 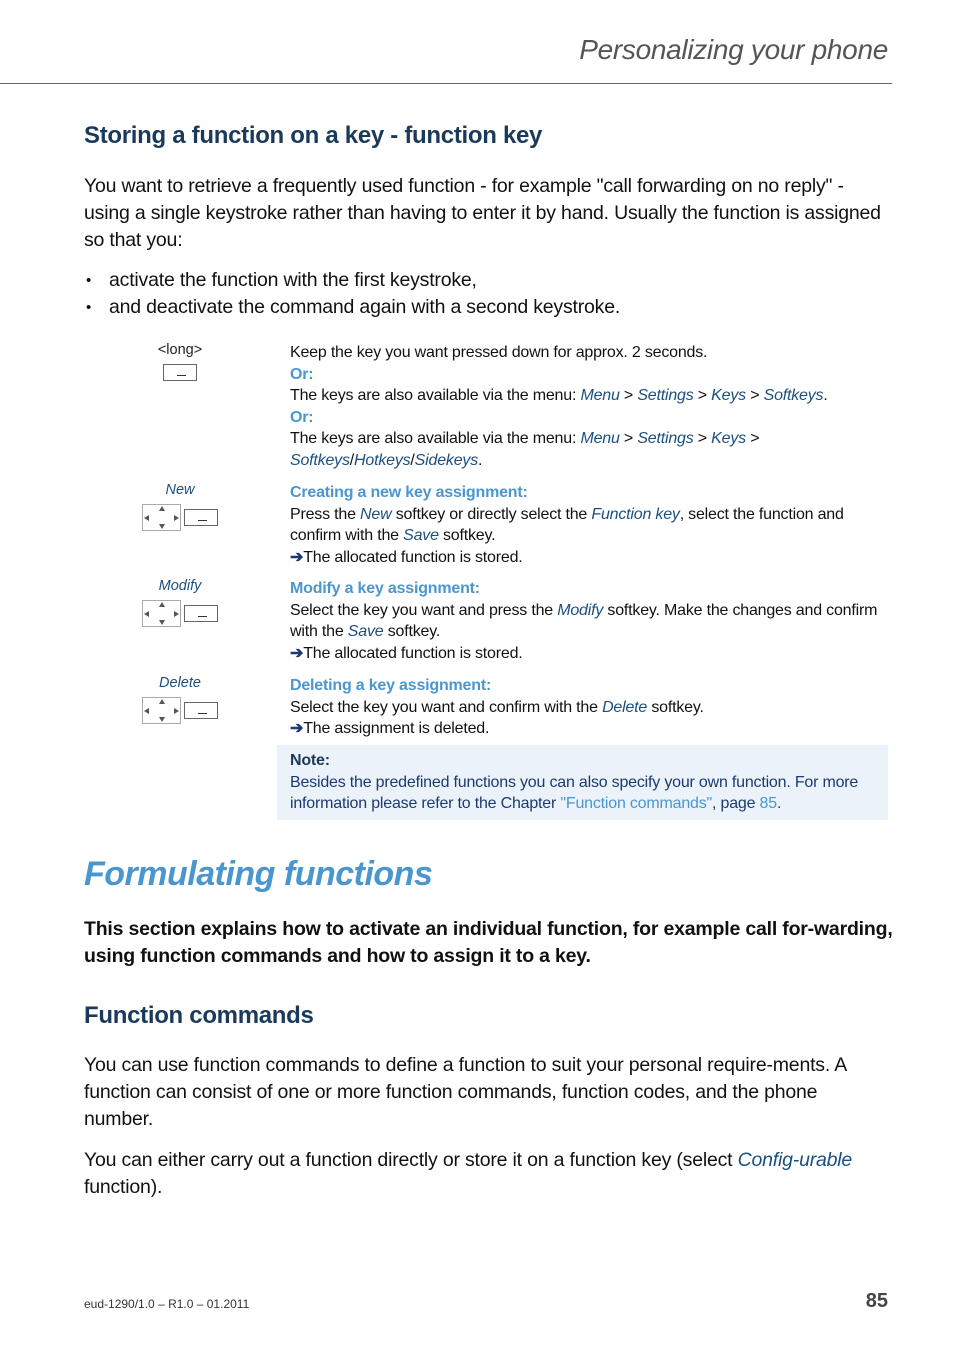 I want to click on delete-softkey-label: Delete, so click(x=180, y=683).